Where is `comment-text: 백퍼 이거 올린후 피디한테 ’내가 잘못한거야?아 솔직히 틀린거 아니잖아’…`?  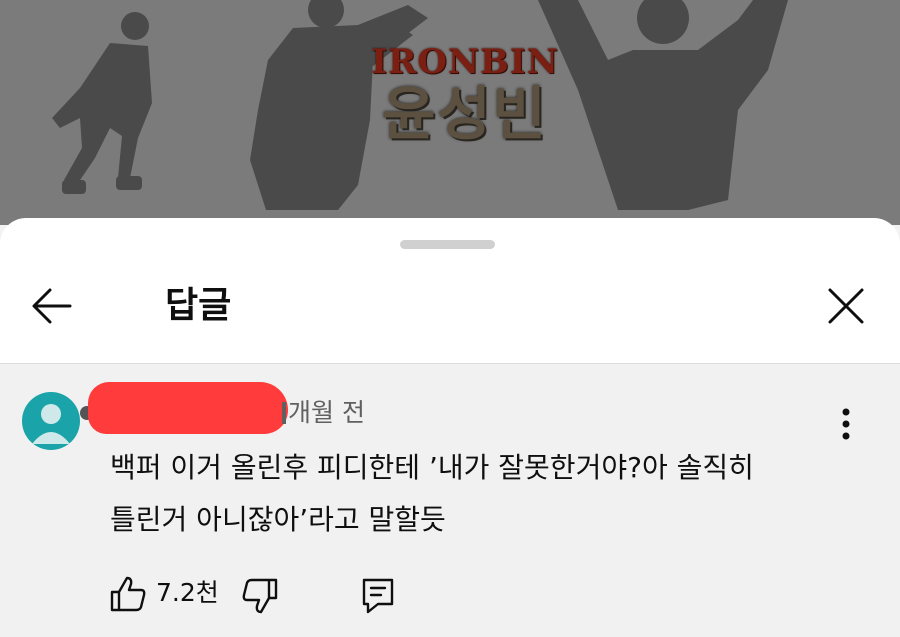
comment-text: 백퍼 이거 올린후 피디한테 ’내가 잘못한거야?아 솔직히 틀린거 아니잖아’… is located at coordinates (490, 494).